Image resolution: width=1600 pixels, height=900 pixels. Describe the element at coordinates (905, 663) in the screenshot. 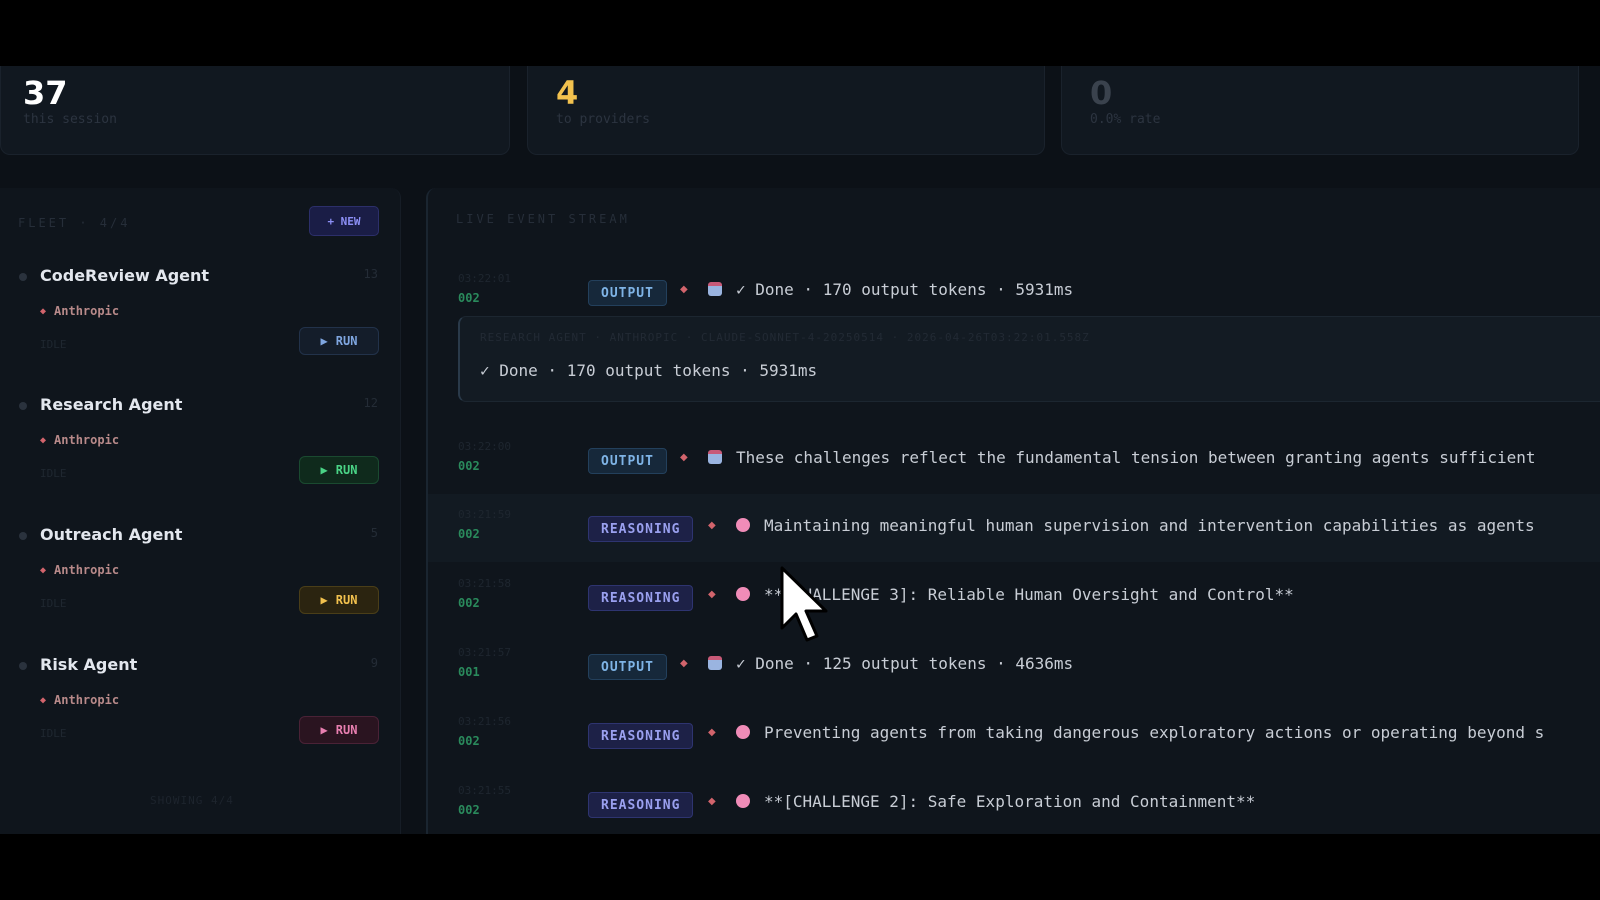

I see `event-message: ✓ Done · 125 output tokens · 4636ms` at that location.